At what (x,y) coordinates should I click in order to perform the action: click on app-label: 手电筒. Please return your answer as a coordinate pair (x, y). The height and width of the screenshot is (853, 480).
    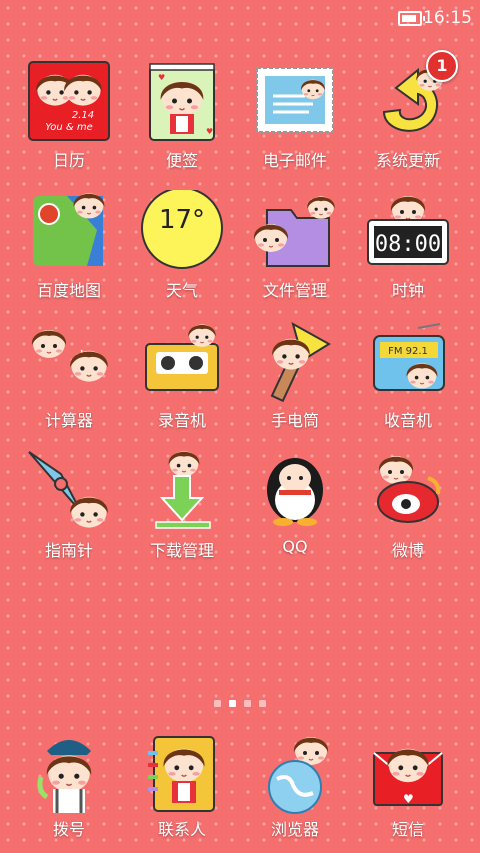
    Looking at the image, I should click on (294, 420).